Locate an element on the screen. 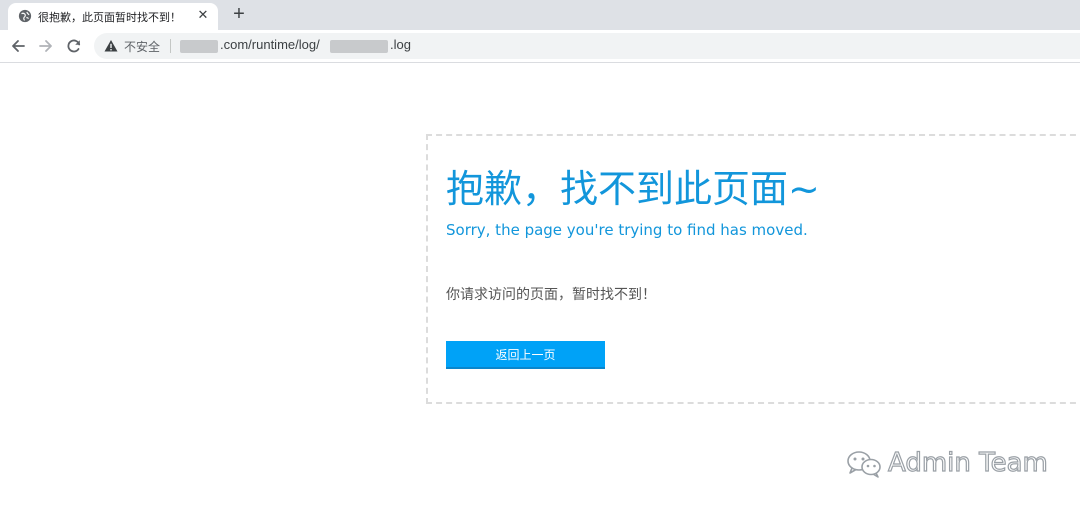 The image size is (1080, 506). browser-tab: 很抱歉，此页面暂时找不到！ ✕ is located at coordinates (113, 16).